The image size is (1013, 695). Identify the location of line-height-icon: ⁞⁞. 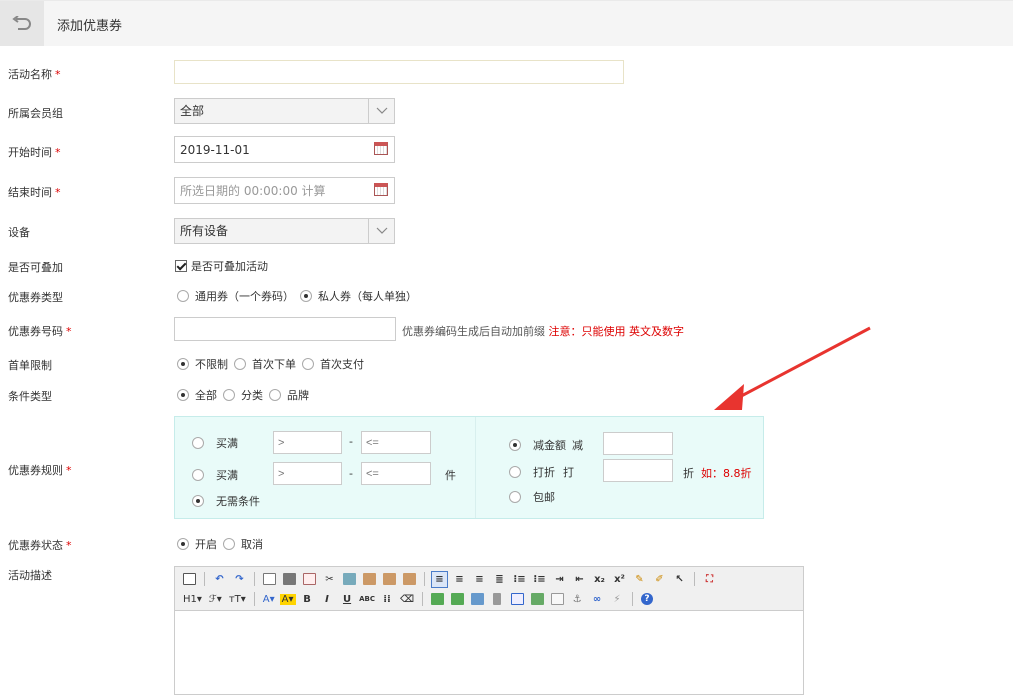
(387, 599).